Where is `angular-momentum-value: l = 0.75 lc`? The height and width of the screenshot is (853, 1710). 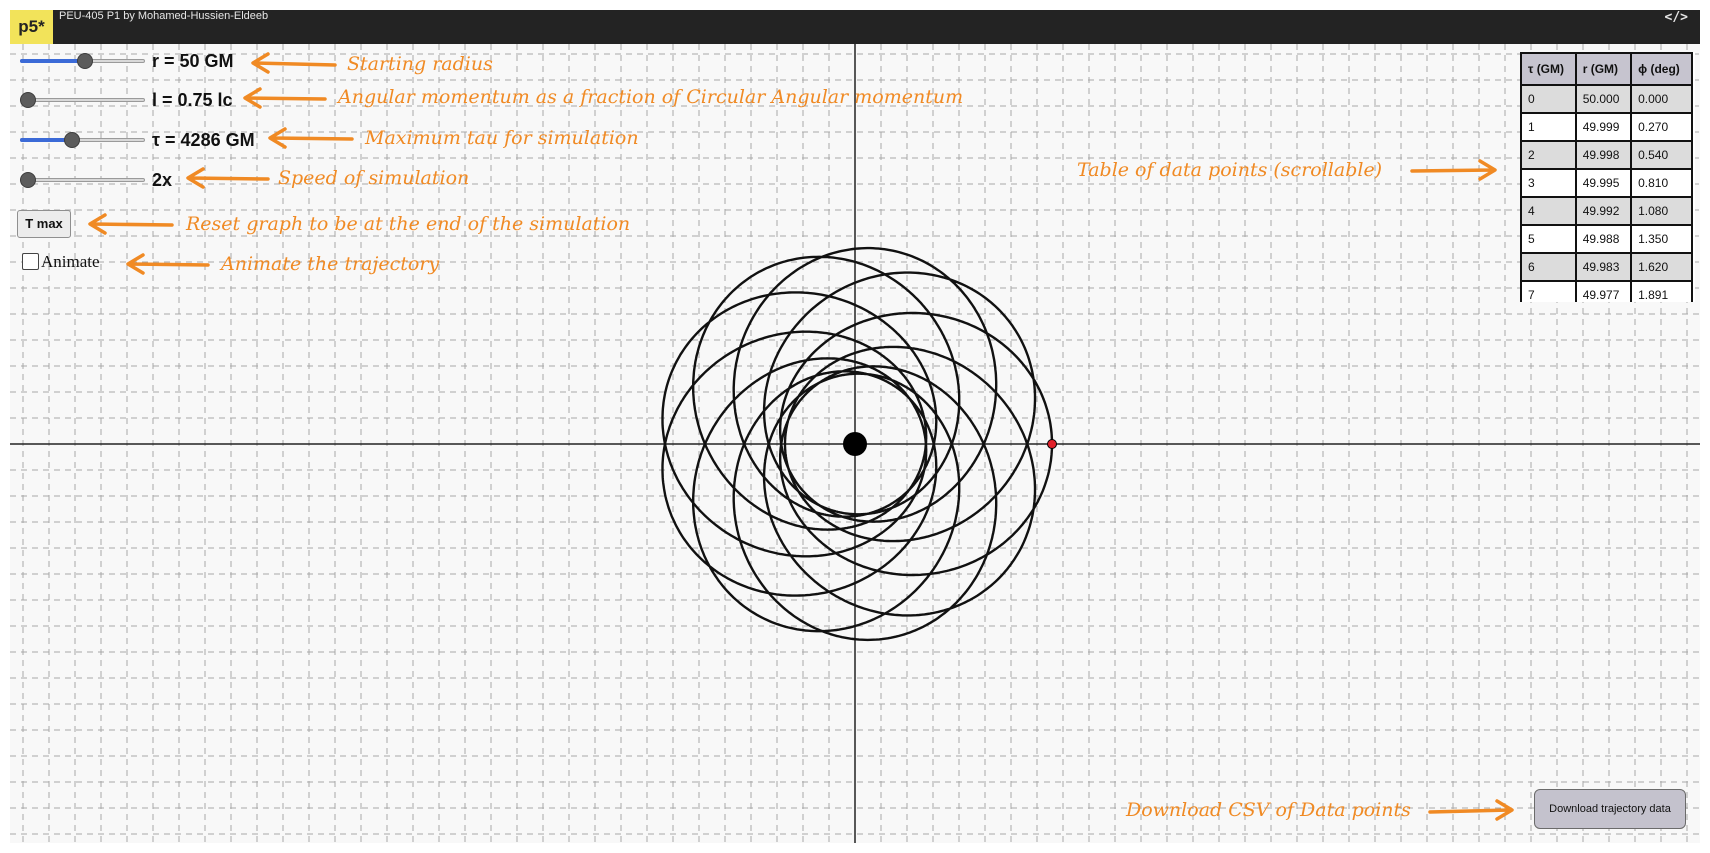 angular-momentum-value: l = 0.75 lc is located at coordinates (192, 100).